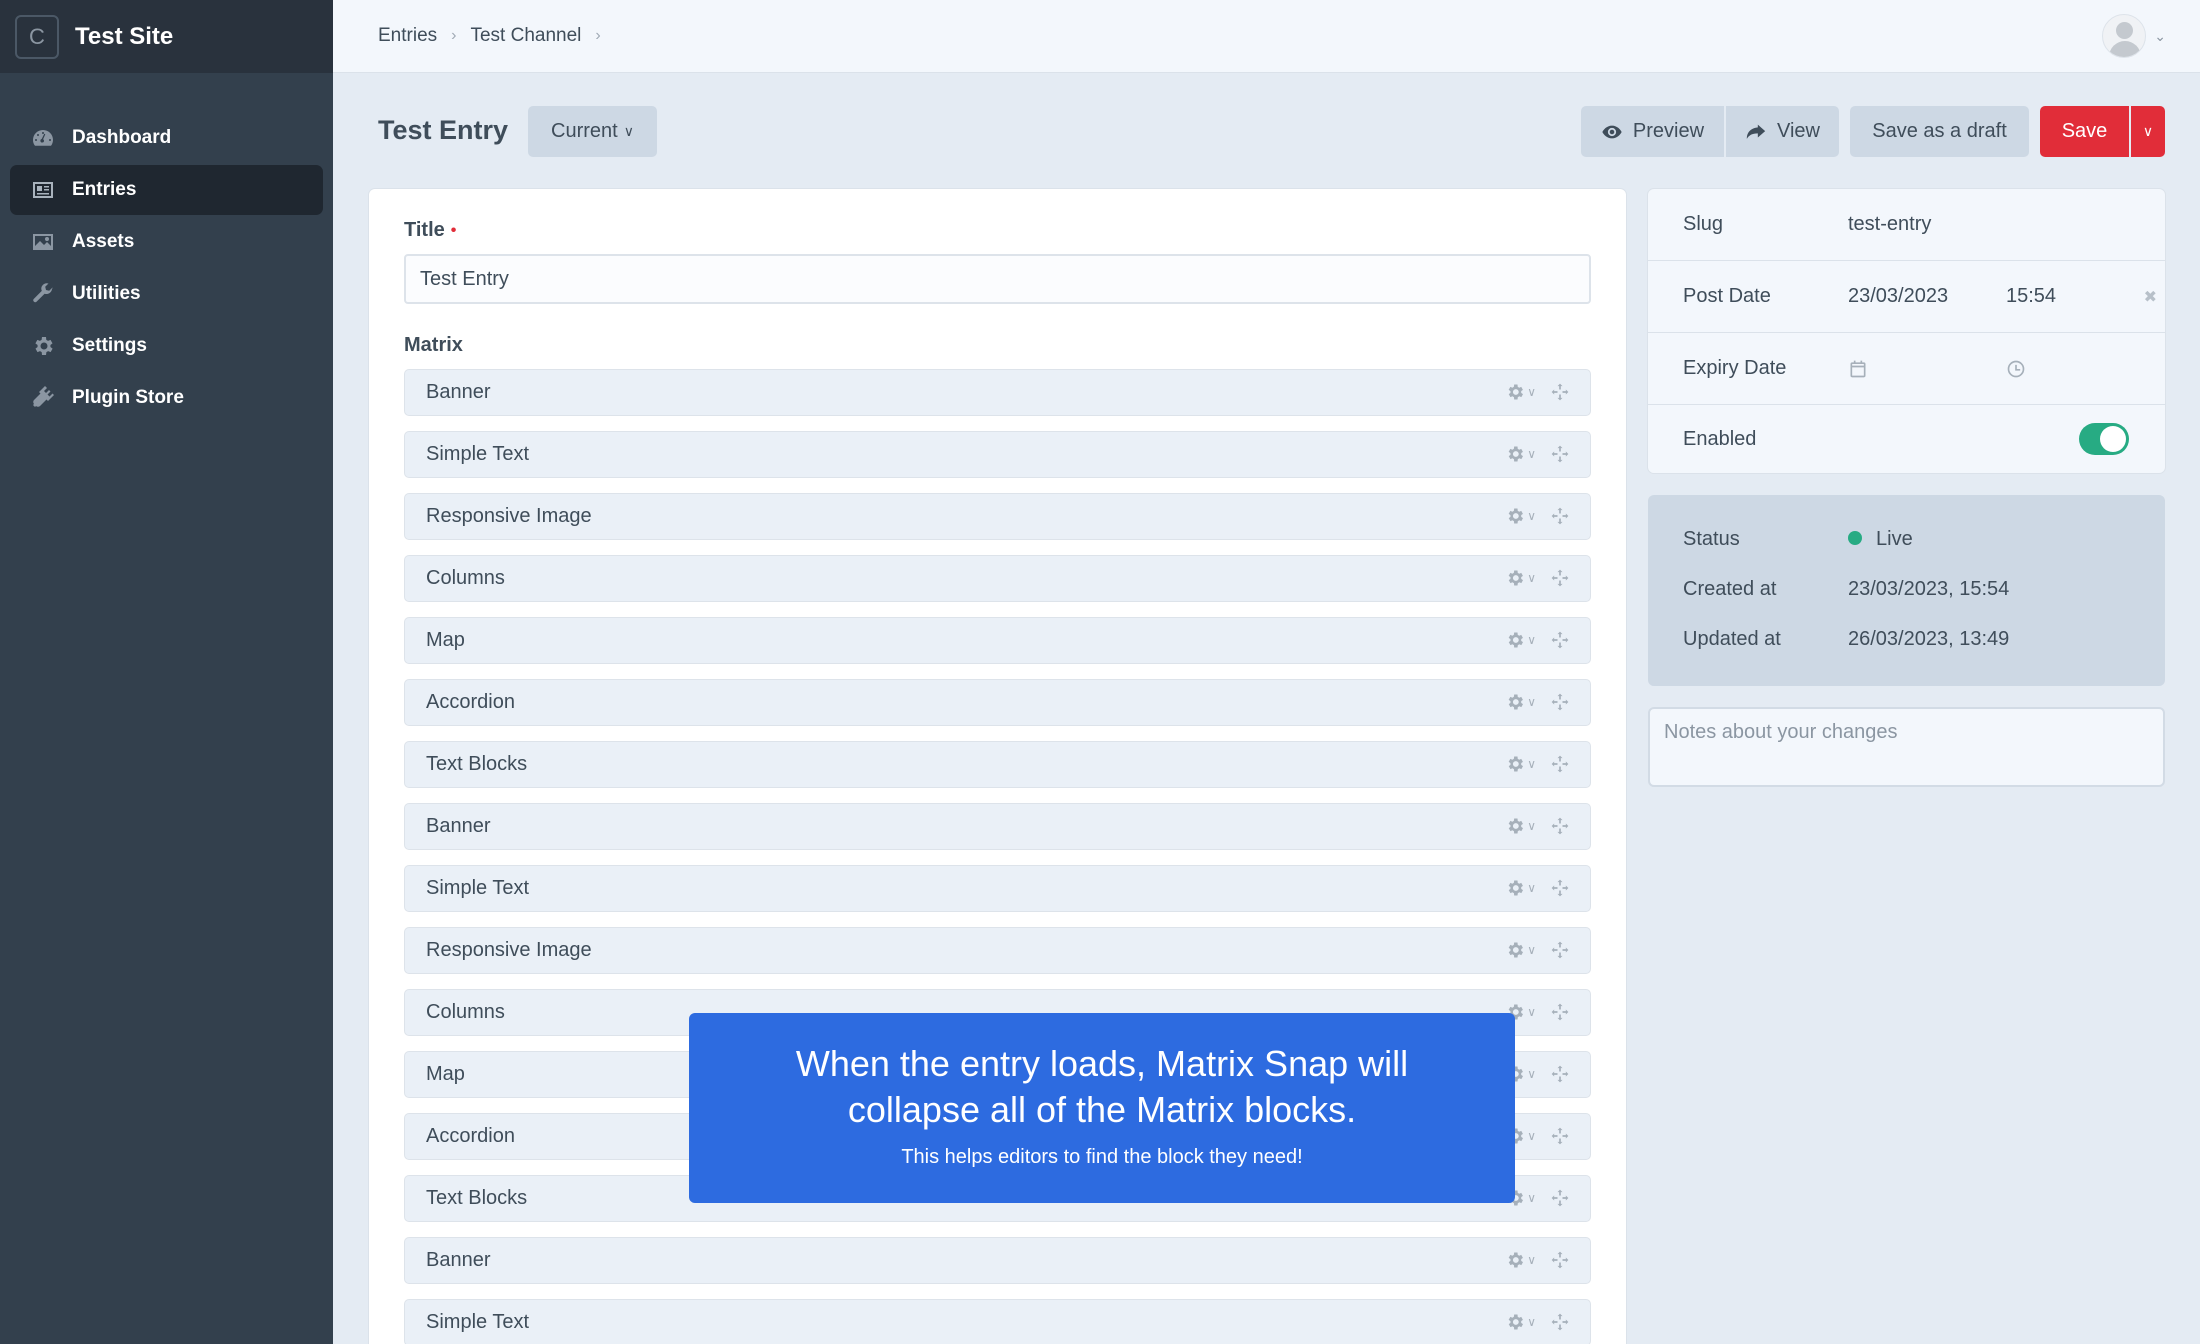 The width and height of the screenshot is (2200, 1344). I want to click on nav-item-settings: Settings, so click(166, 346).